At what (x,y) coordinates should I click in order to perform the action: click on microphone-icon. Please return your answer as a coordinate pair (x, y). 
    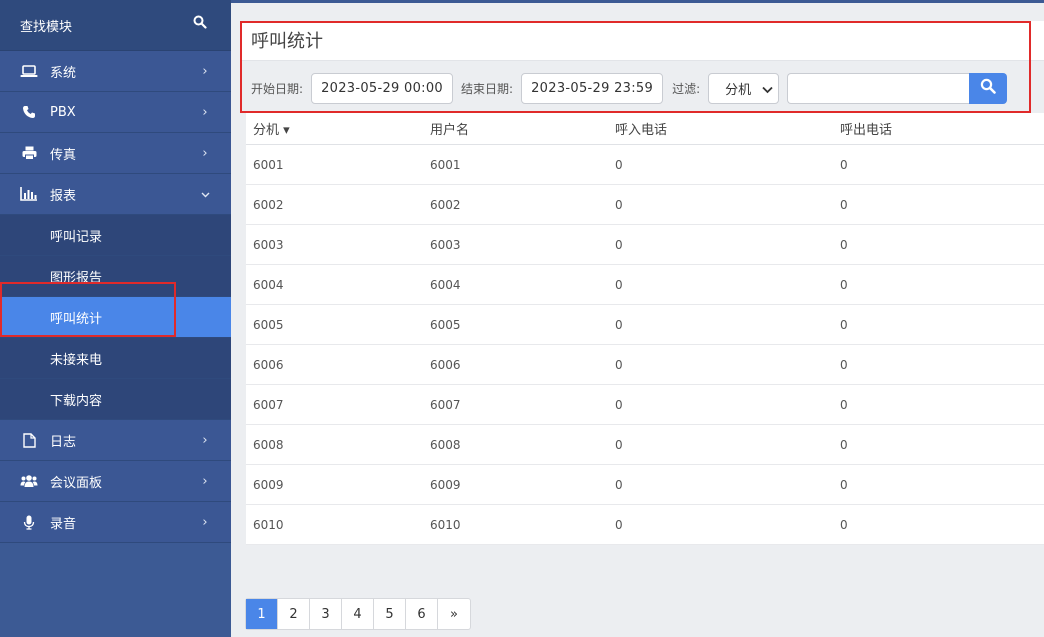
    Looking at the image, I should click on (29, 522).